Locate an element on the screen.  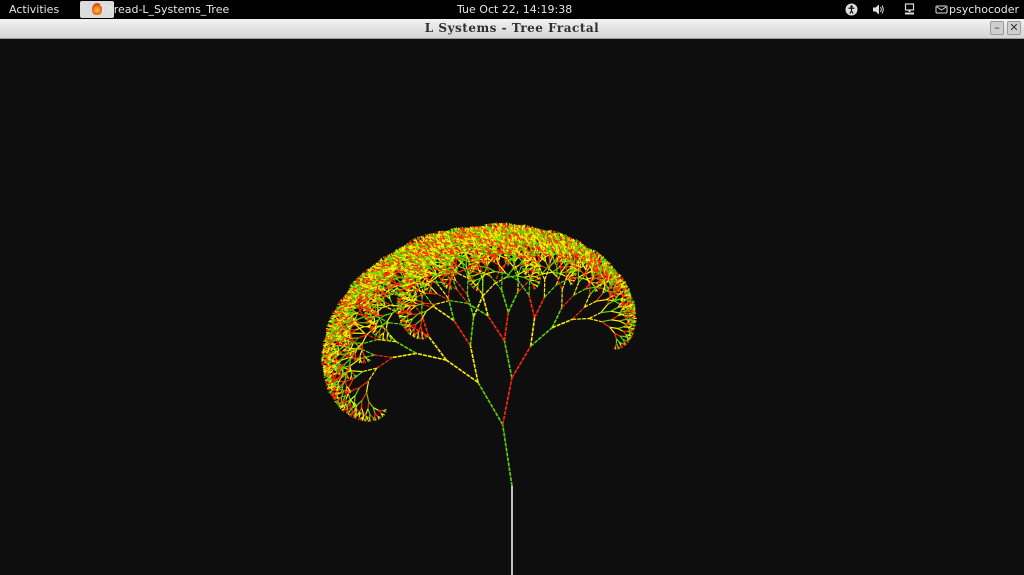
user-status-icon is located at coordinates (941, 9).